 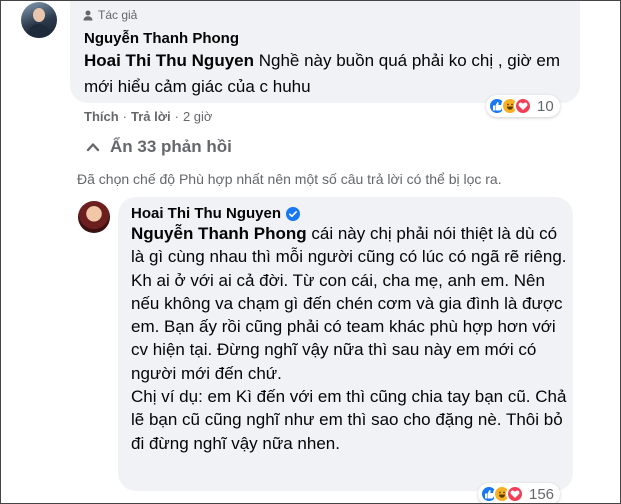 What do you see at coordinates (219, 233) in the screenshot?
I see `mention-link: Nguyễn Thanh Phong` at bounding box center [219, 233].